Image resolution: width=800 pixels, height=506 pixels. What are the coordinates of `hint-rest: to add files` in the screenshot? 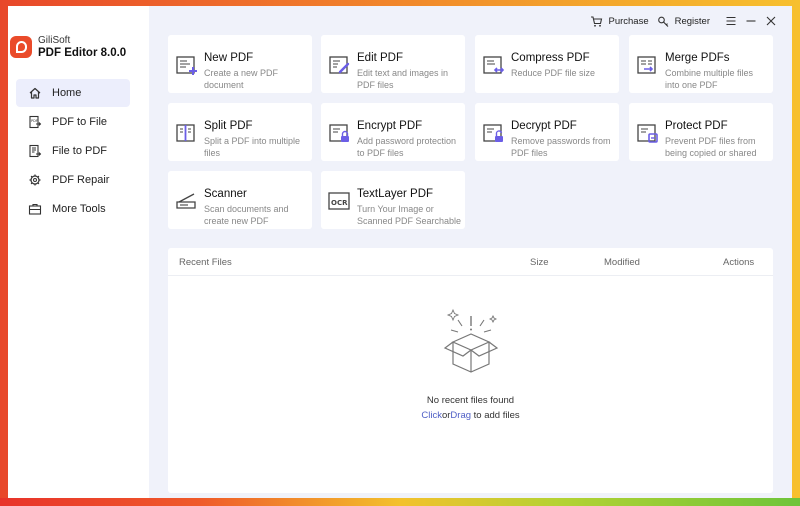 It's located at (496, 415).